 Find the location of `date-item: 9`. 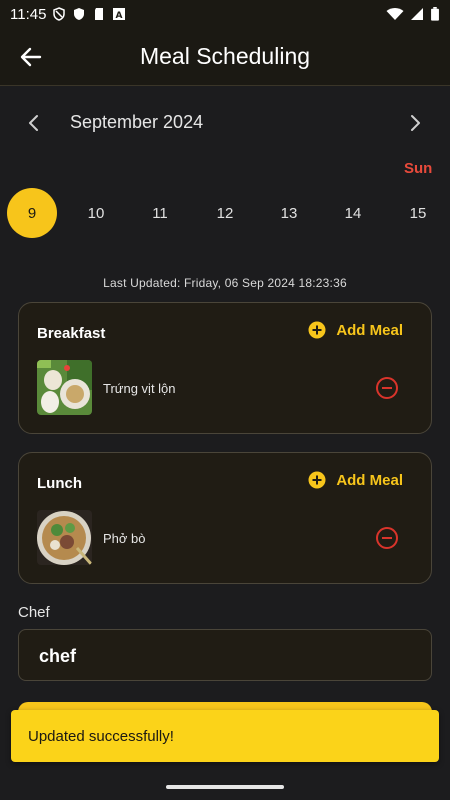

date-item: 9 is located at coordinates (32, 213).